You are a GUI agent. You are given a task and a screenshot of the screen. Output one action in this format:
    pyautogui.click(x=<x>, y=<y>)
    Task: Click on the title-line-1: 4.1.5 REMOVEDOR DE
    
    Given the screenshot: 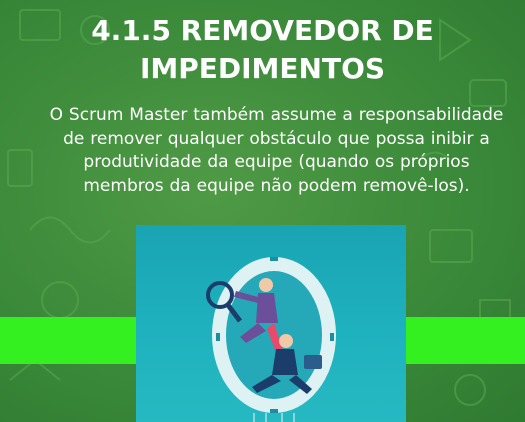 What is the action you would take?
    pyautogui.click(x=262, y=30)
    